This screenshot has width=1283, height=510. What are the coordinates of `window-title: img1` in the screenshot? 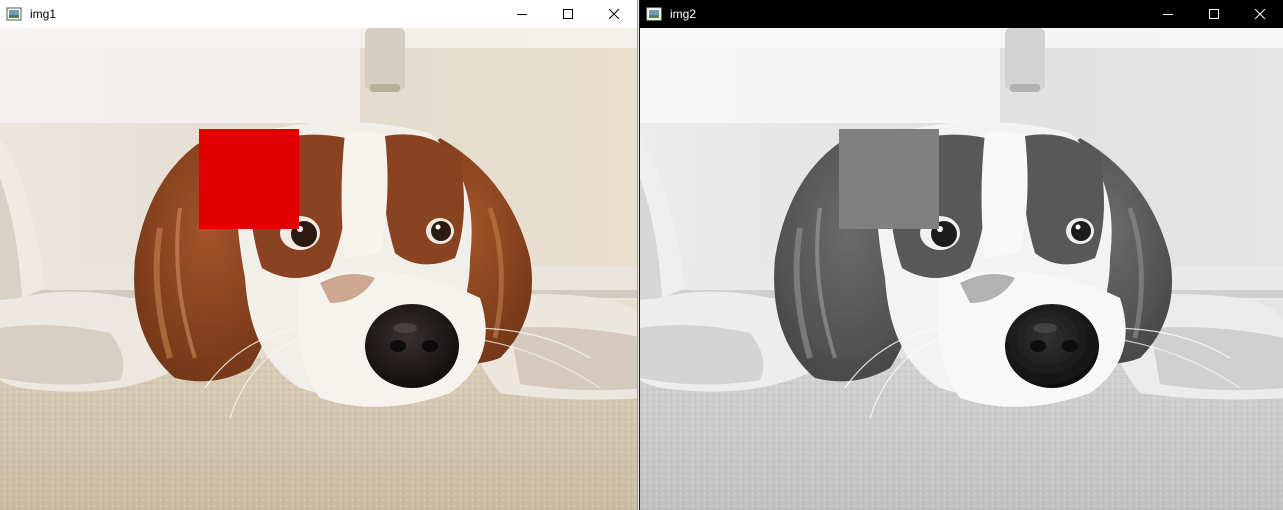 It's located at (43, 14).